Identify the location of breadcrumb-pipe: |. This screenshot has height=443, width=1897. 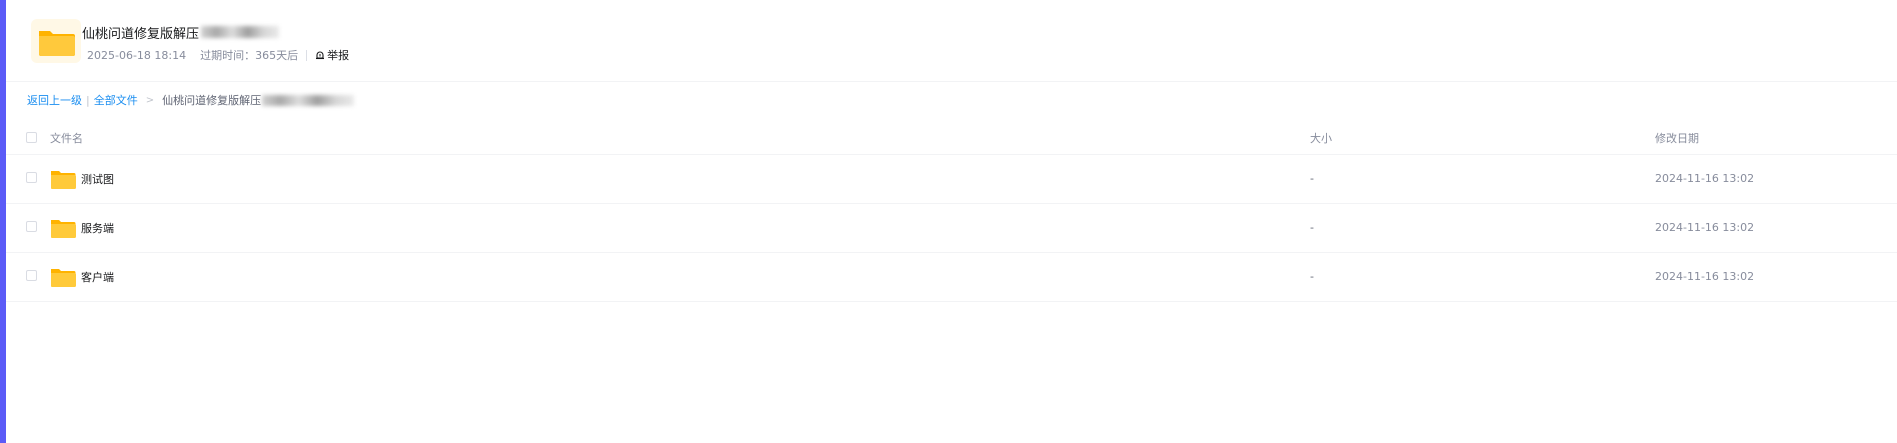
(88, 100).